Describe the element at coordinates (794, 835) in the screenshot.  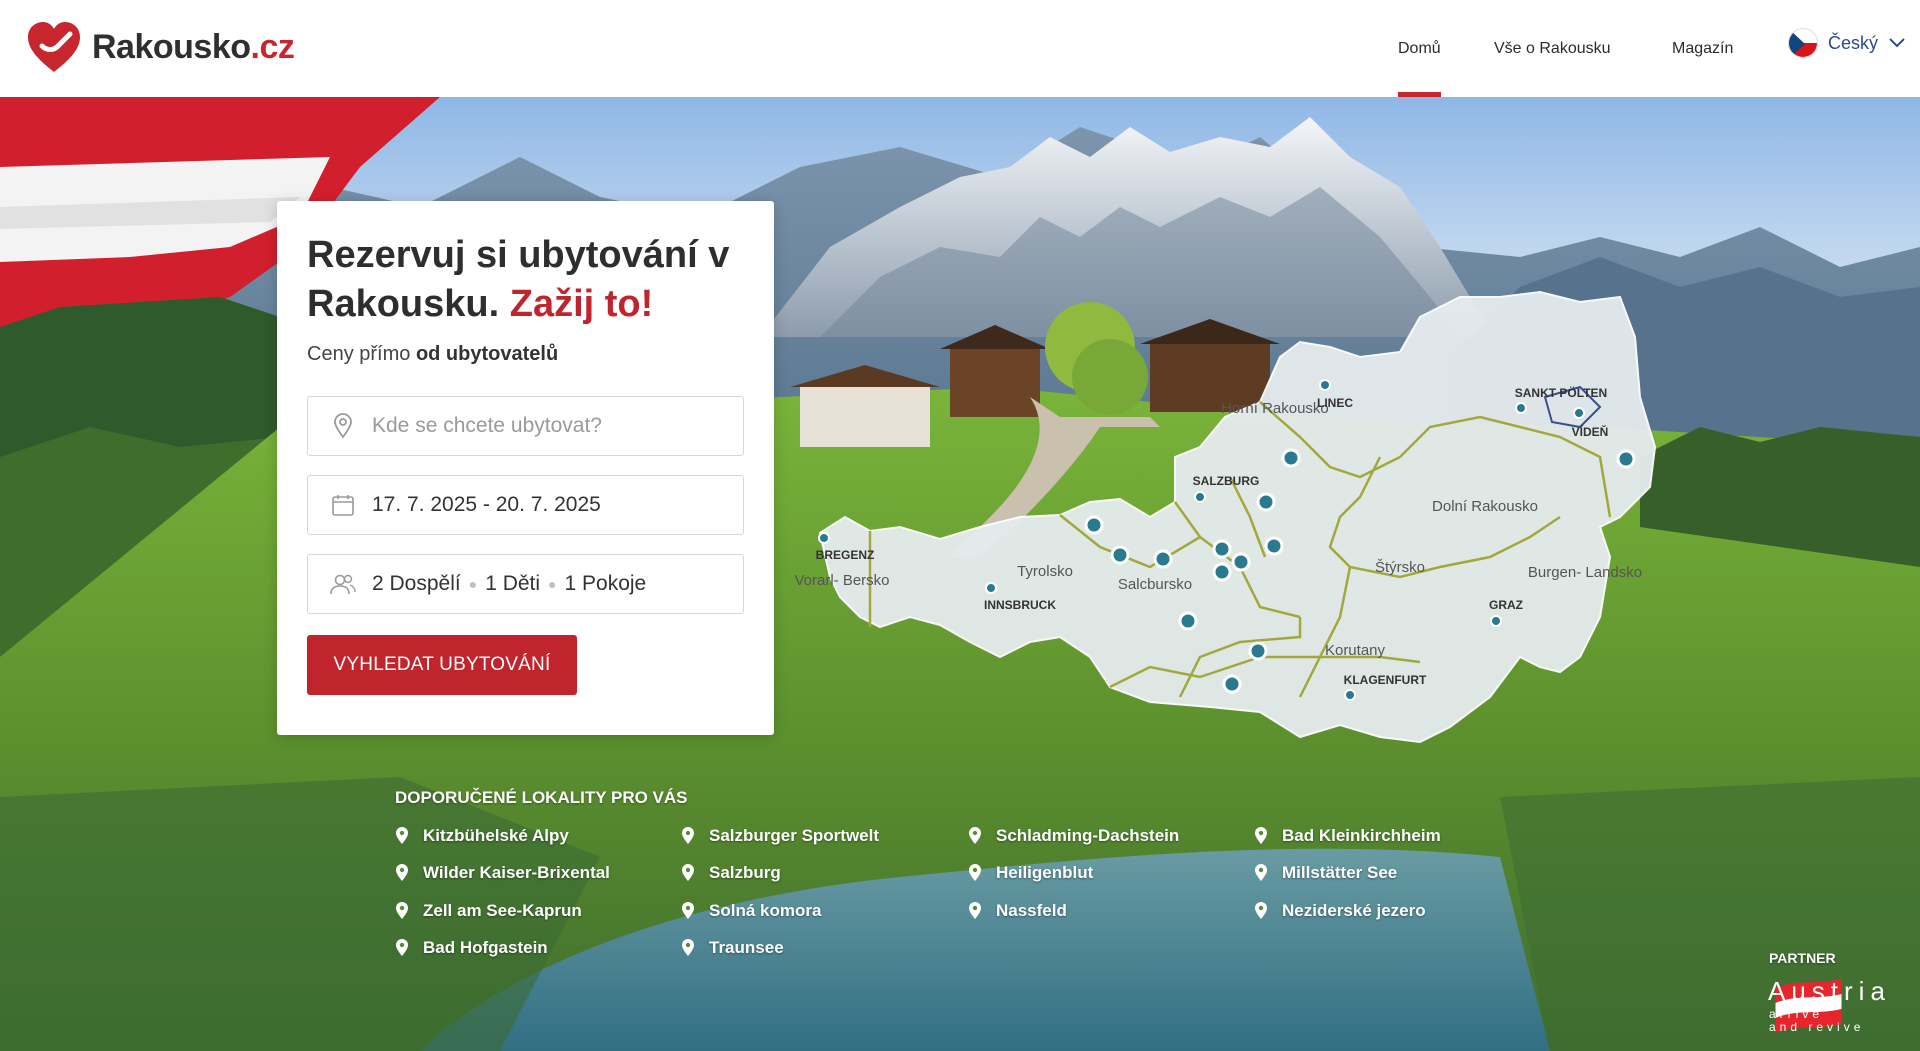
I see `recommended-location-label: Salzburger Sportwelt` at that location.